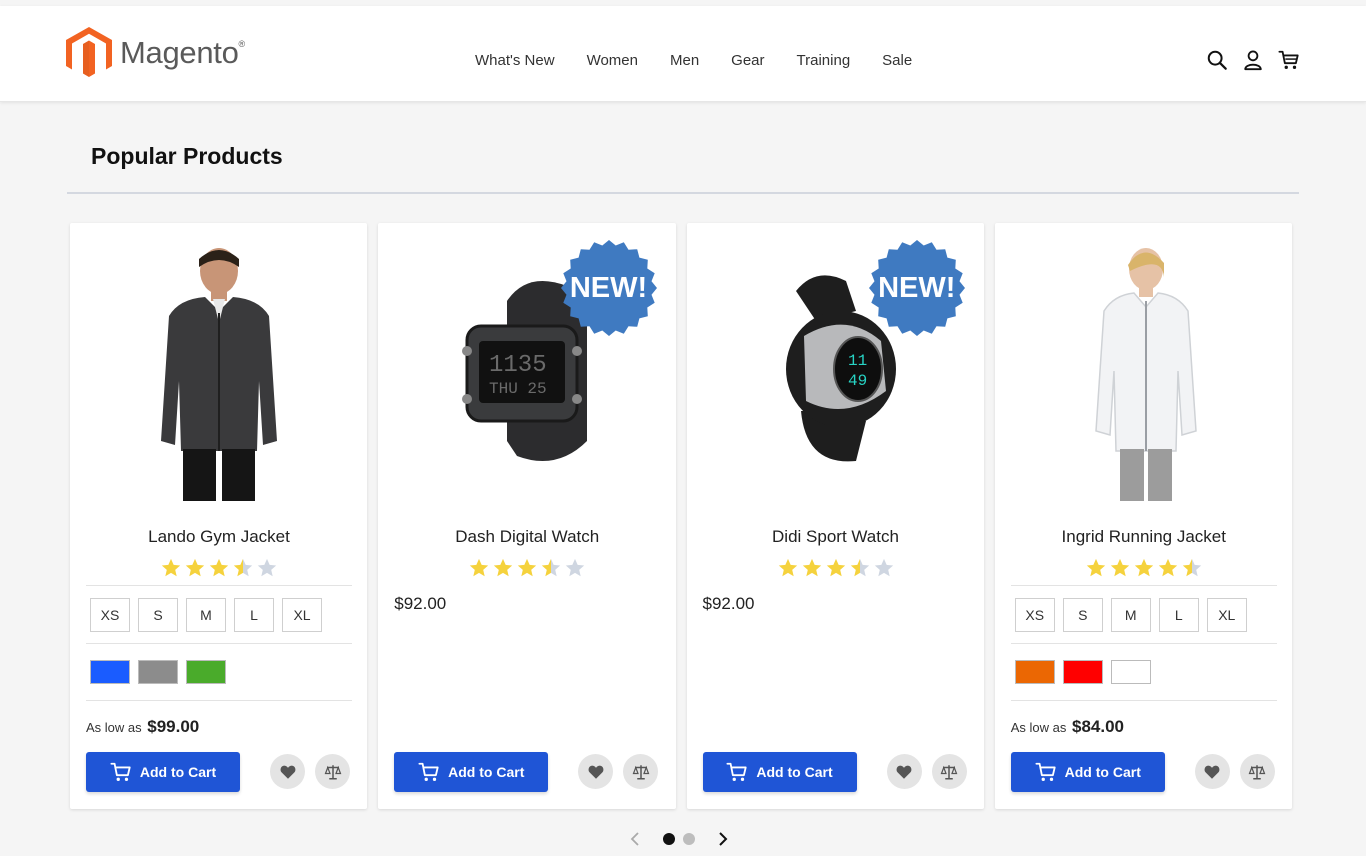 Image resolution: width=1366 pixels, height=856 pixels. I want to click on nav-sale: Sale, so click(897, 60).